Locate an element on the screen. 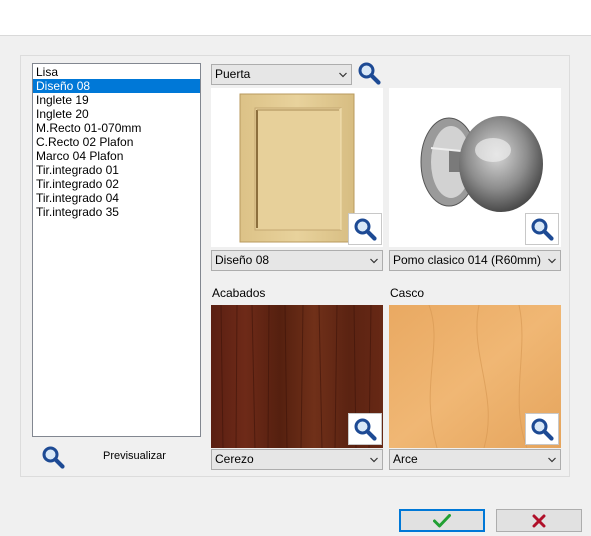 Image resolution: width=591 pixels, height=536 pixels. list-item: Inglete 19 is located at coordinates (116, 100).